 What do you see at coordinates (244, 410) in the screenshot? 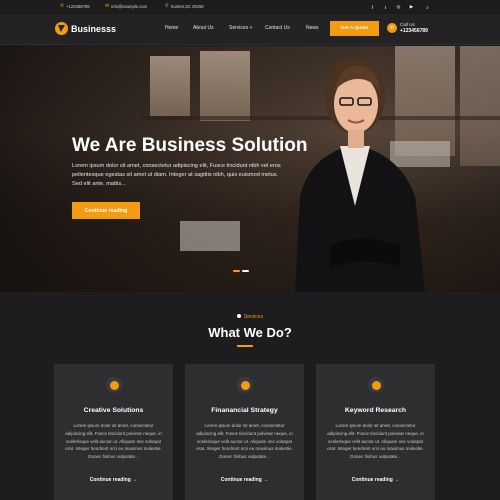
I see `card-title: Finanancial Strategy` at bounding box center [244, 410].